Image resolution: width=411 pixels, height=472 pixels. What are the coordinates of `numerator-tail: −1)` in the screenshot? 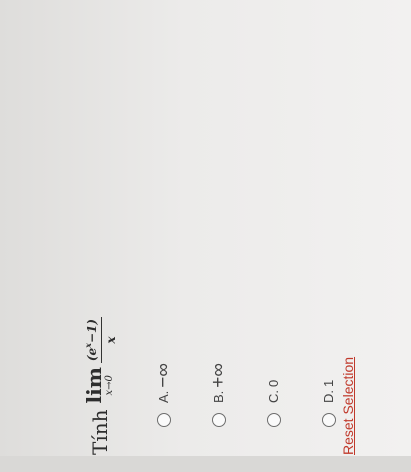 It's located at (91, 331).